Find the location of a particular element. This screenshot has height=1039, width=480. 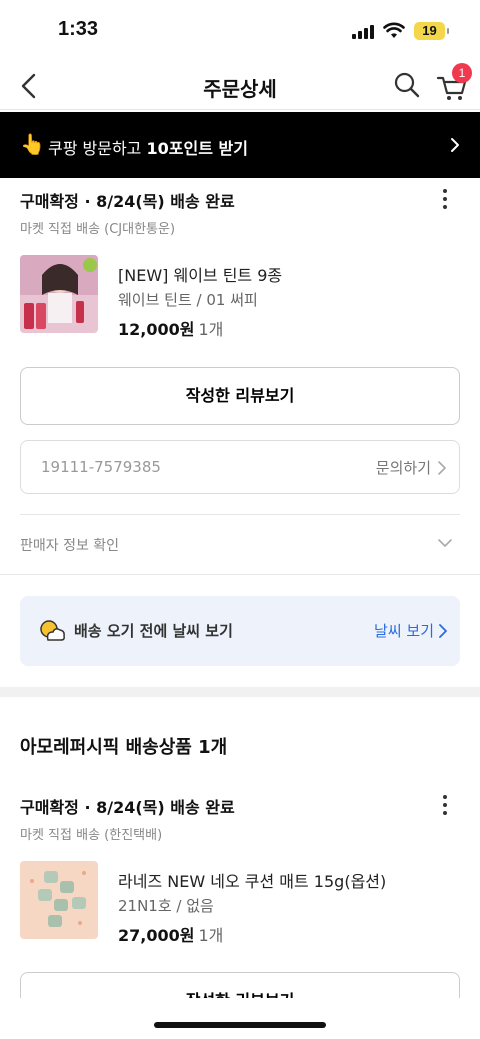

product-price-row: 27,000원 1개 is located at coordinates (170, 934).